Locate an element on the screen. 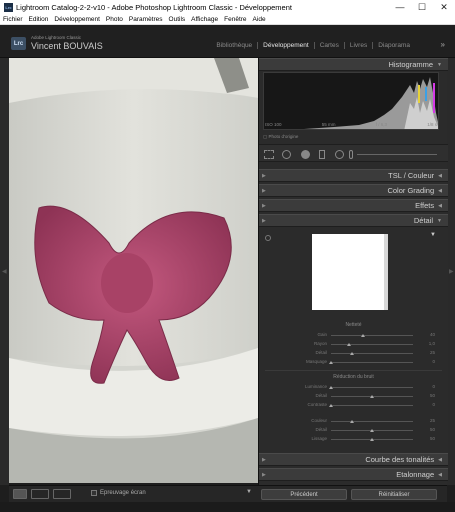  contrast-slider is located at coordinates (372, 405).